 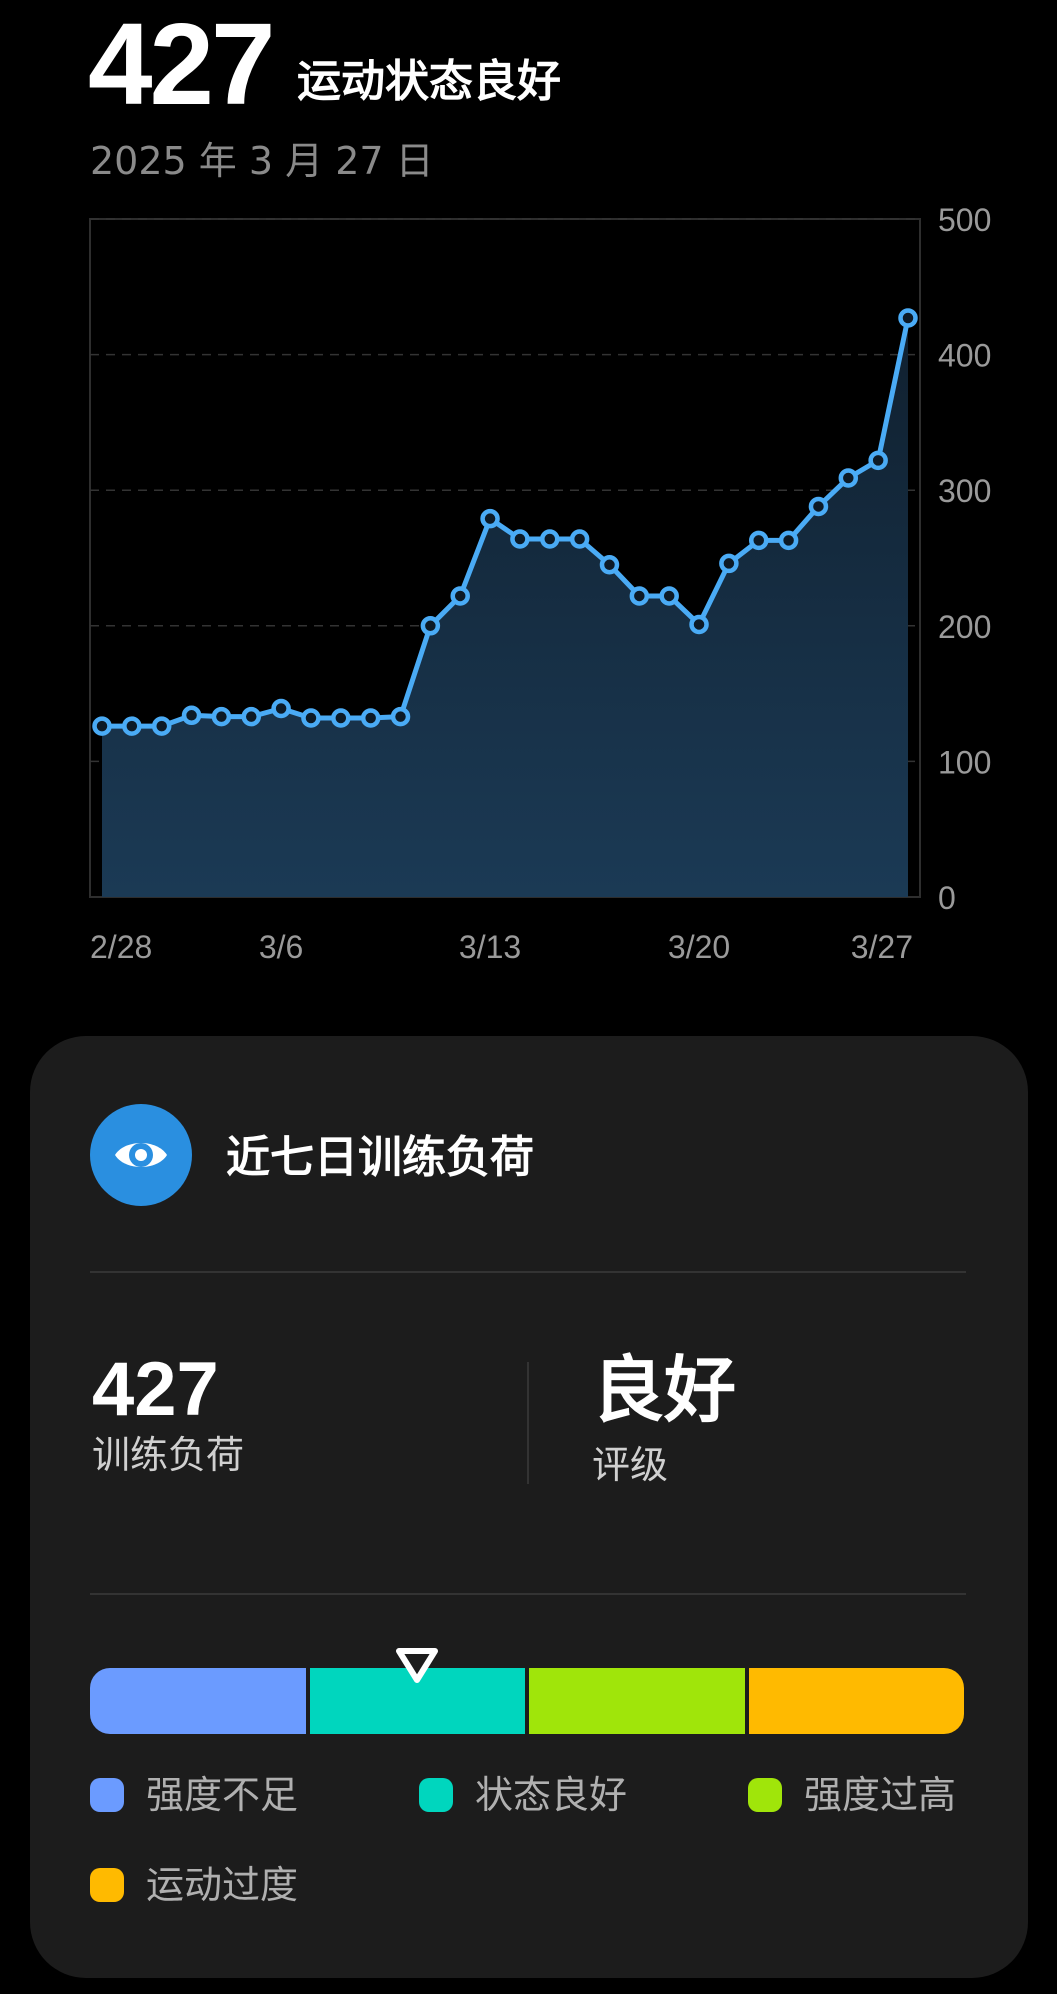 What do you see at coordinates (222, 1795) in the screenshot?
I see `legend-label: 强度不足` at bounding box center [222, 1795].